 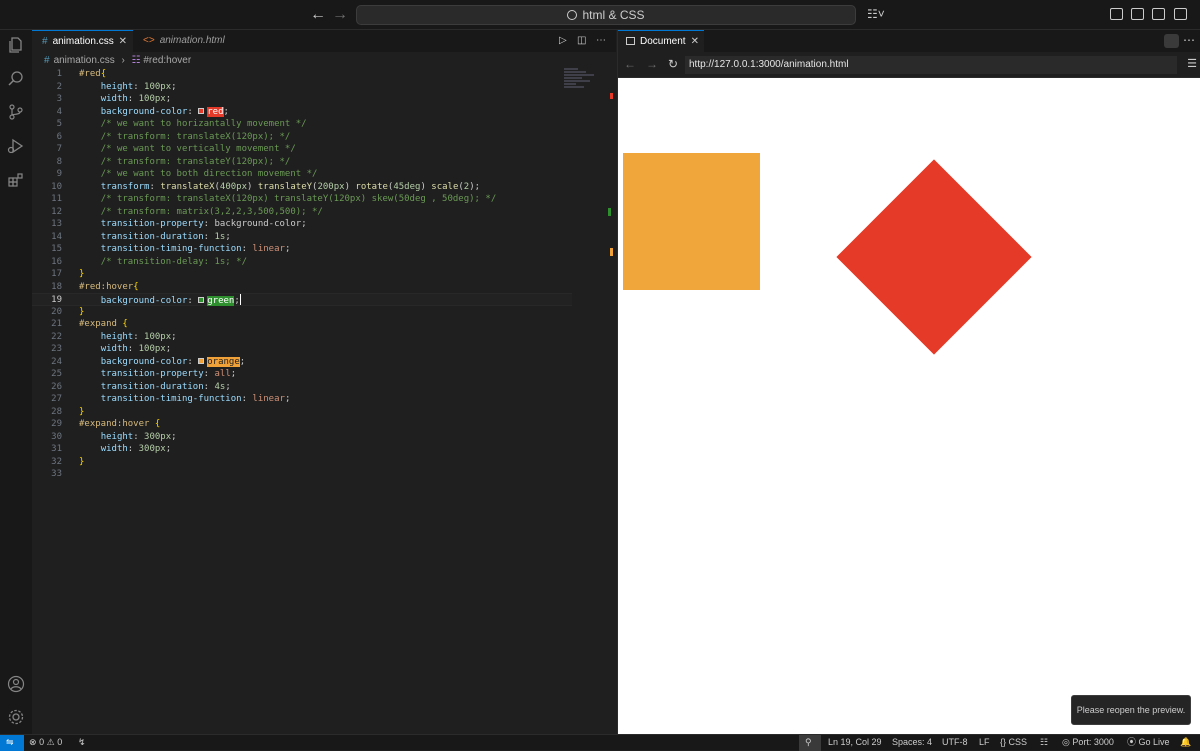 I want to click on code-line: 1 #red{, so click(x=302, y=74).